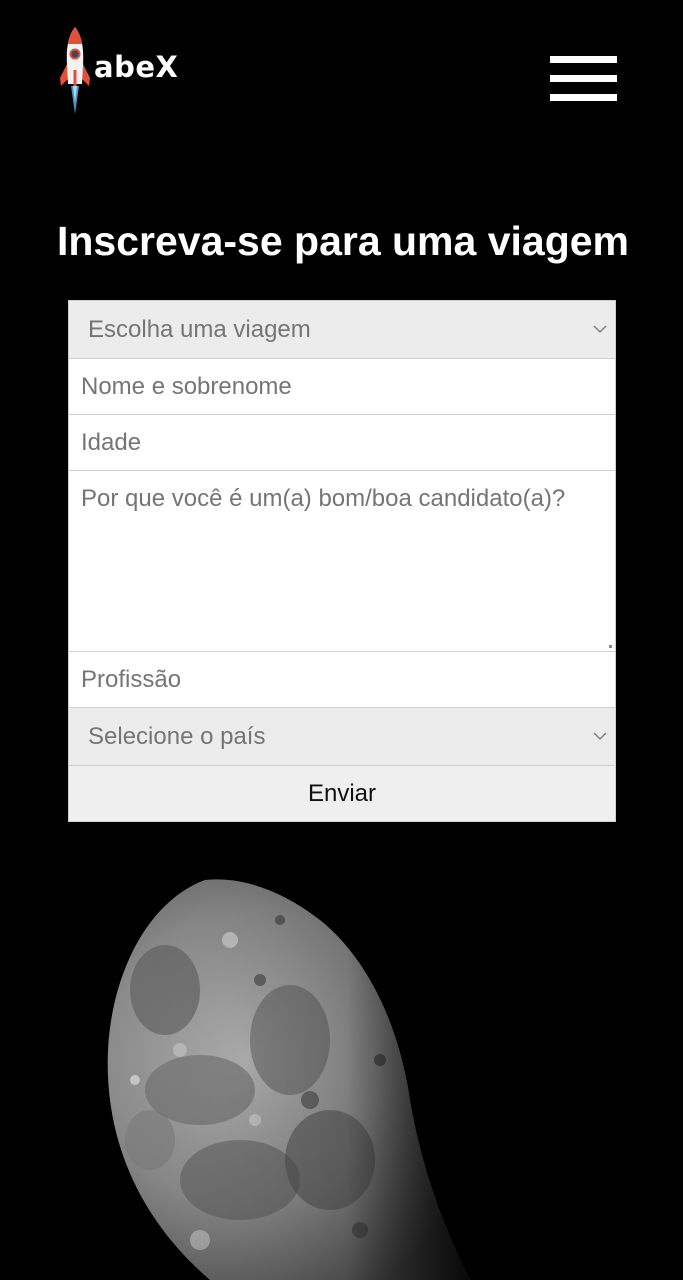 The height and width of the screenshot is (1280, 683). Describe the element at coordinates (131, 679) in the screenshot. I see `profession-input-placeholder: Profissão` at that location.